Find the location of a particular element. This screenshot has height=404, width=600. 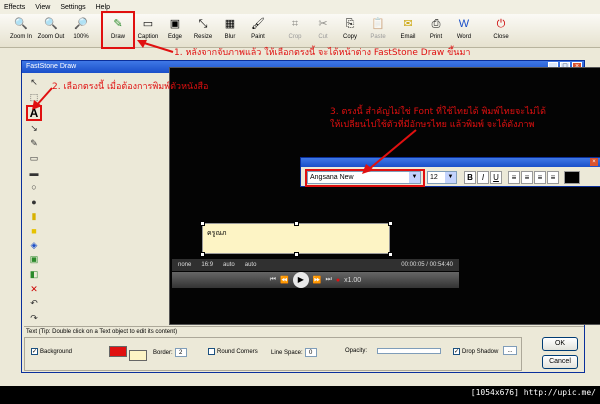

cut-icon: ✂ is located at coordinates (323, 24).